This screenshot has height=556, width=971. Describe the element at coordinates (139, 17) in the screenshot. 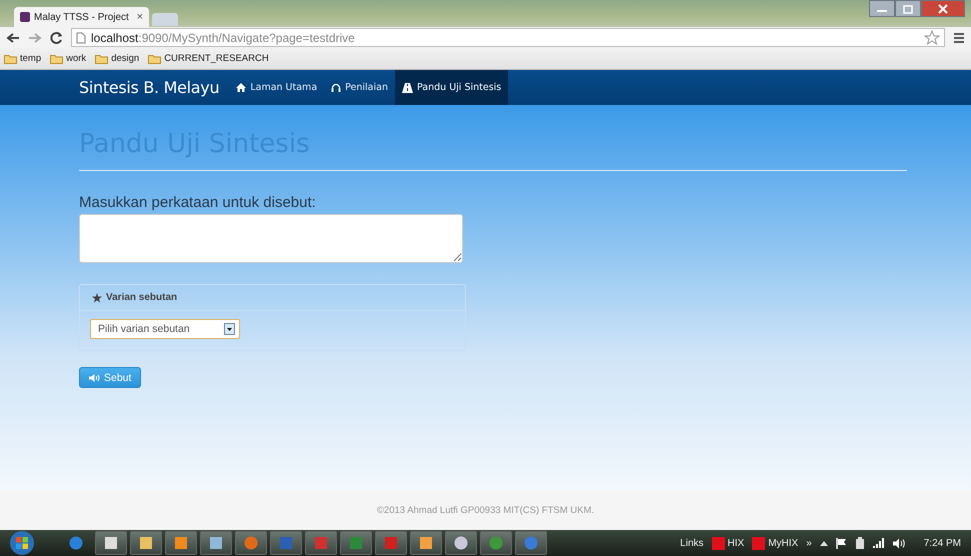

I see `close-tab-button: ×` at that location.